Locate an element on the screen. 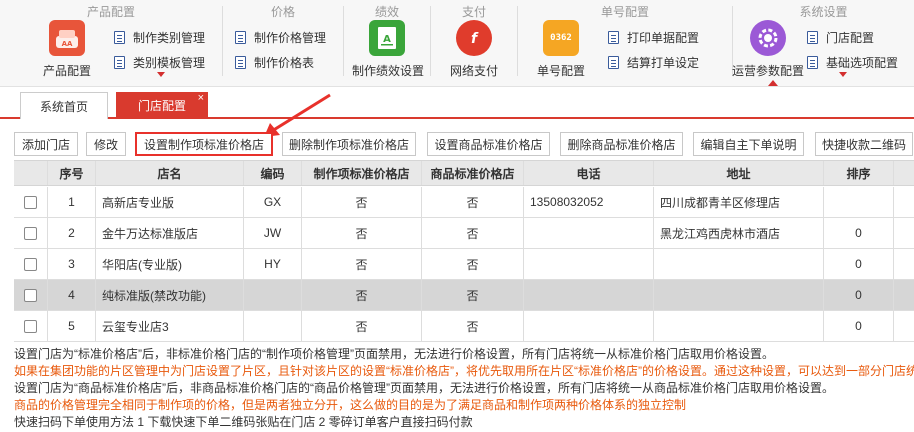  quick-pay-qrcode-button: 快捷收款二维码 is located at coordinates (864, 144).